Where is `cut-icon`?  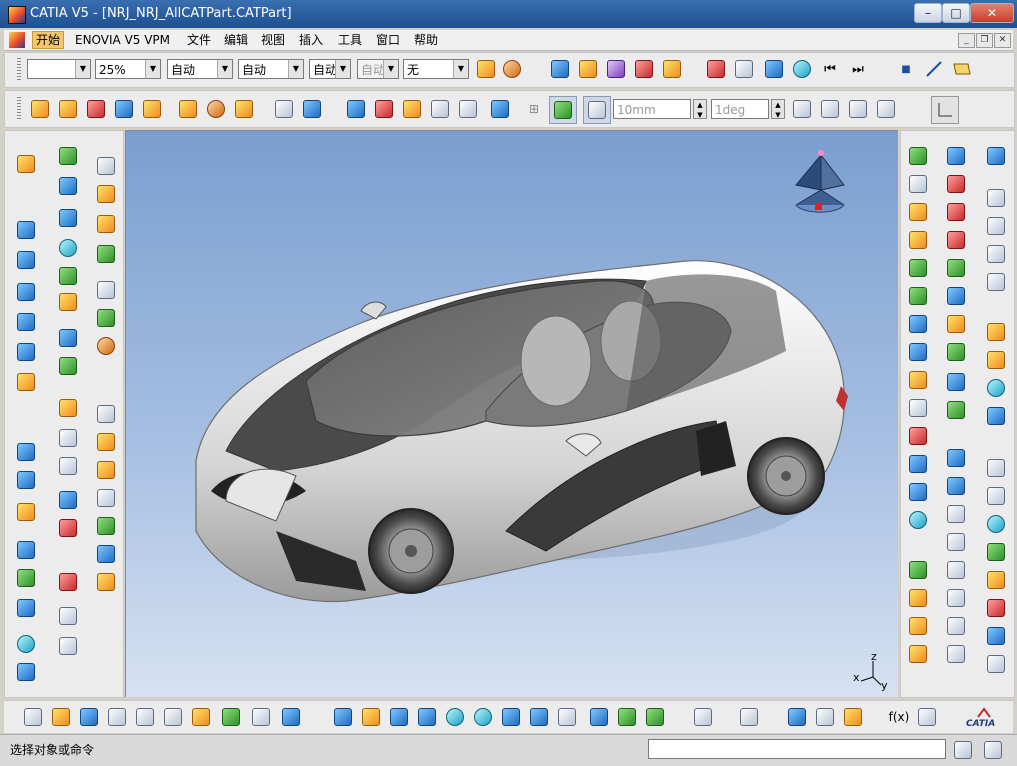
cut-icon is located at coordinates (145, 717).